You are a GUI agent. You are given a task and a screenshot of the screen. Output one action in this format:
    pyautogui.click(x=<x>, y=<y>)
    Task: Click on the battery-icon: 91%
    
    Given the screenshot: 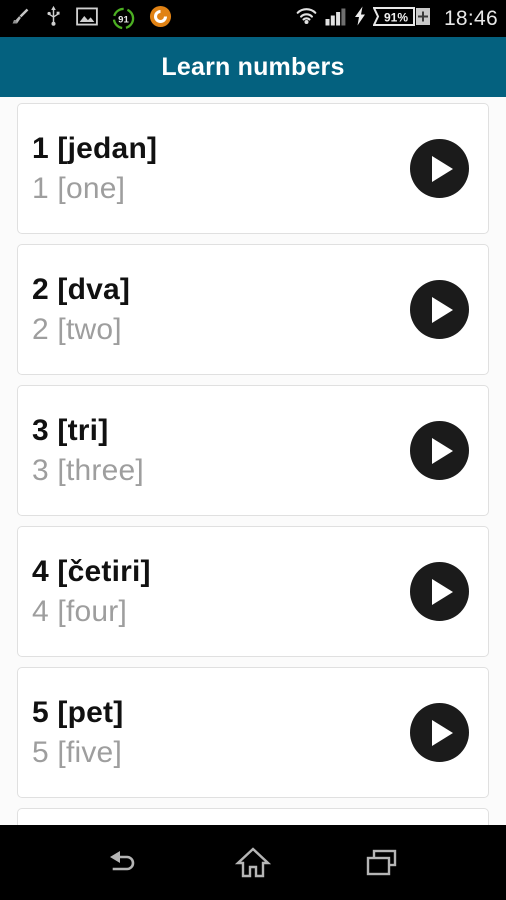 What is the action you would take?
    pyautogui.click(x=401, y=19)
    